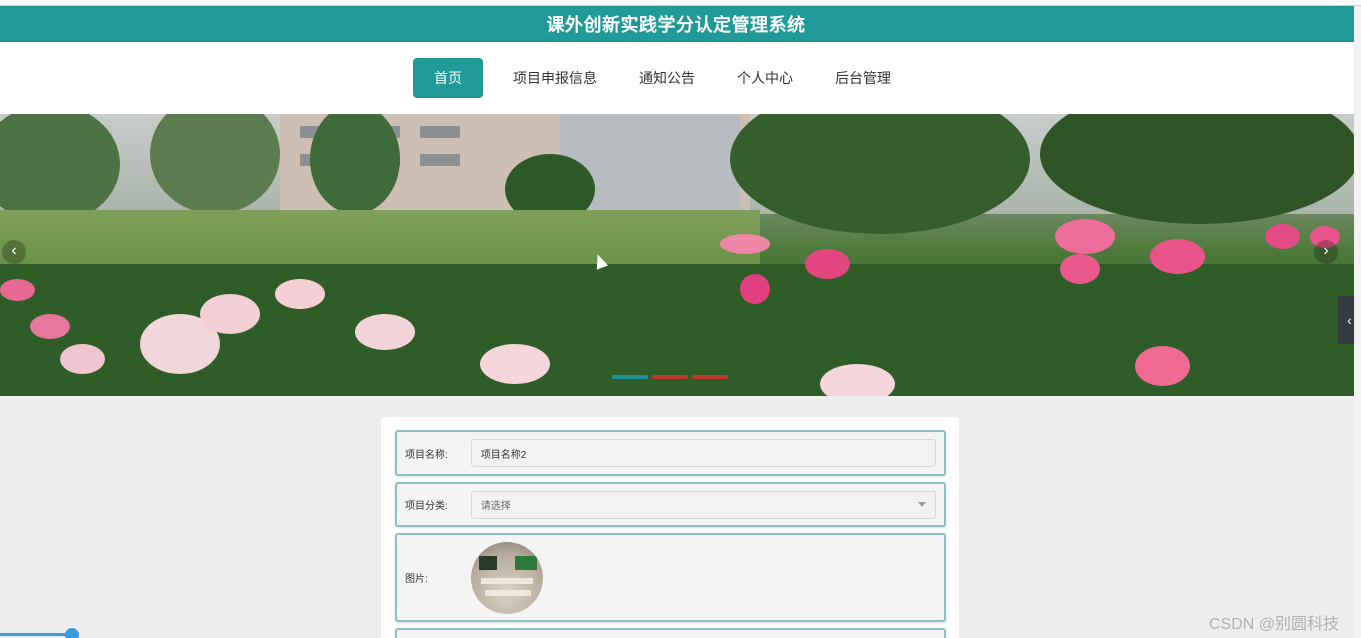 This screenshot has height=638, width=1361. I want to click on nav-items: 首页 项目申报信息 通知公告 个人中心 后台管理, so click(661, 78).